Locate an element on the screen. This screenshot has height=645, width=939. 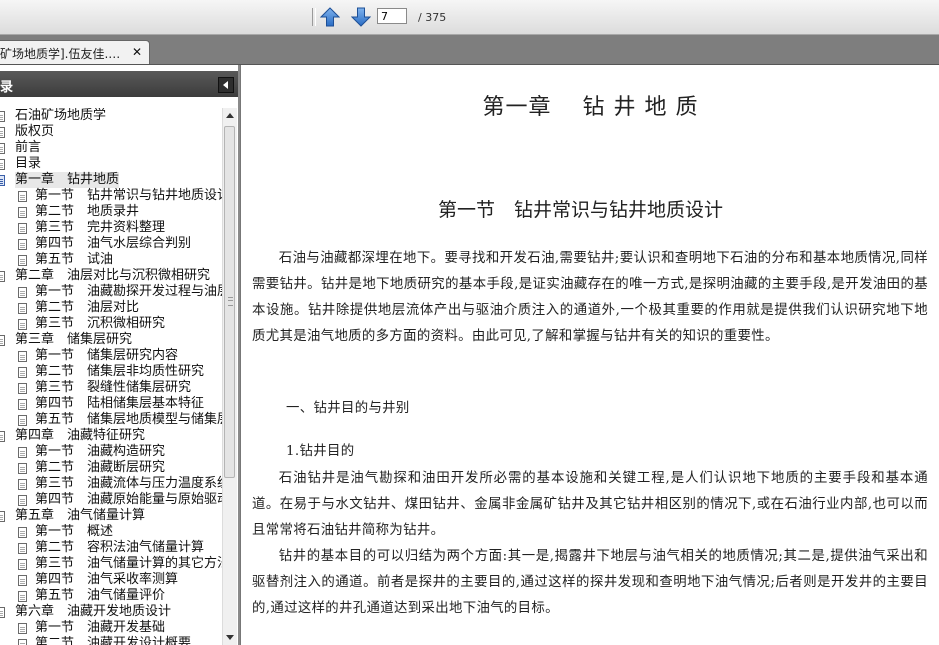
bookmark-section-item: 第五节 油气储量评价 is located at coordinates (111, 596).